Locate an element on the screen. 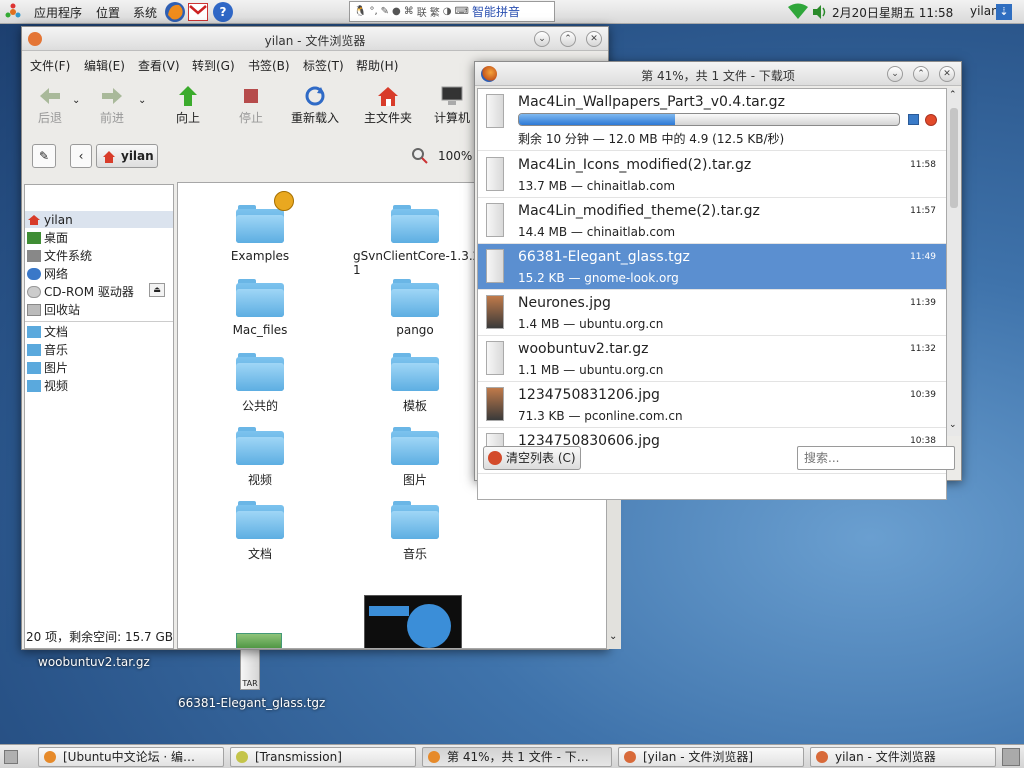 This screenshot has width=1024, height=768. volume-icon is located at coordinates (820, 12).